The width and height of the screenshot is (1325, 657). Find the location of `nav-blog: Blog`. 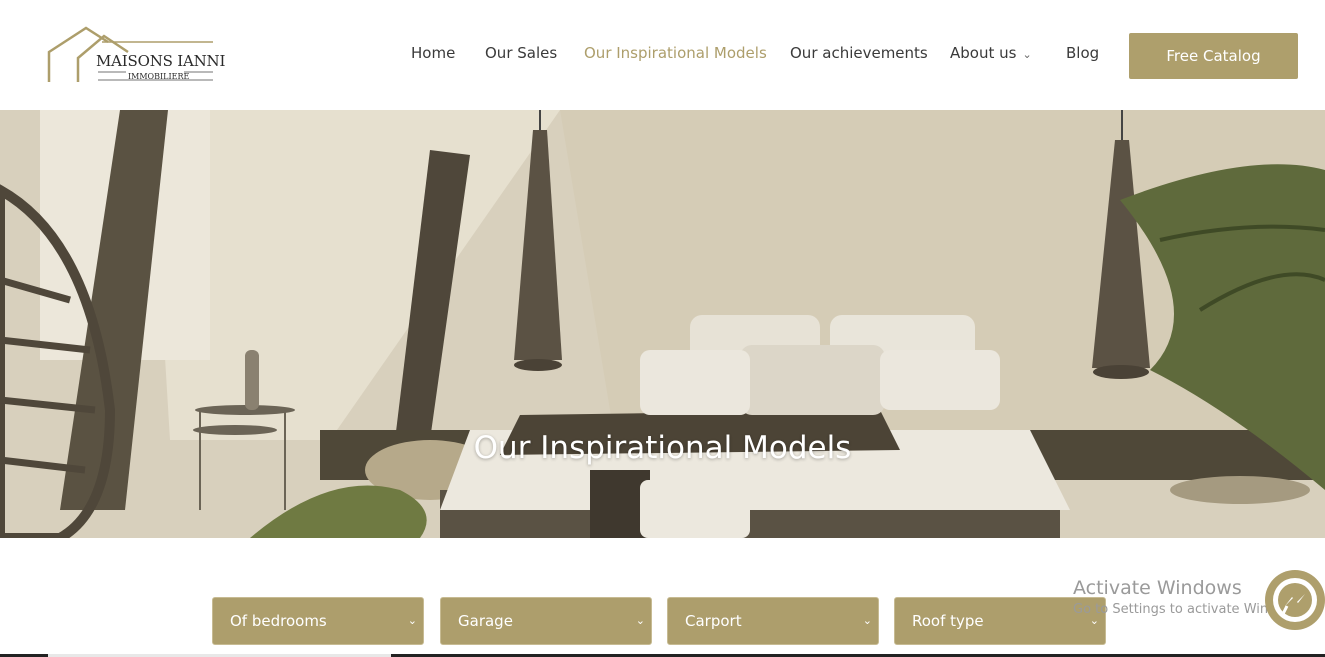

nav-blog: Blog is located at coordinates (1082, 53).